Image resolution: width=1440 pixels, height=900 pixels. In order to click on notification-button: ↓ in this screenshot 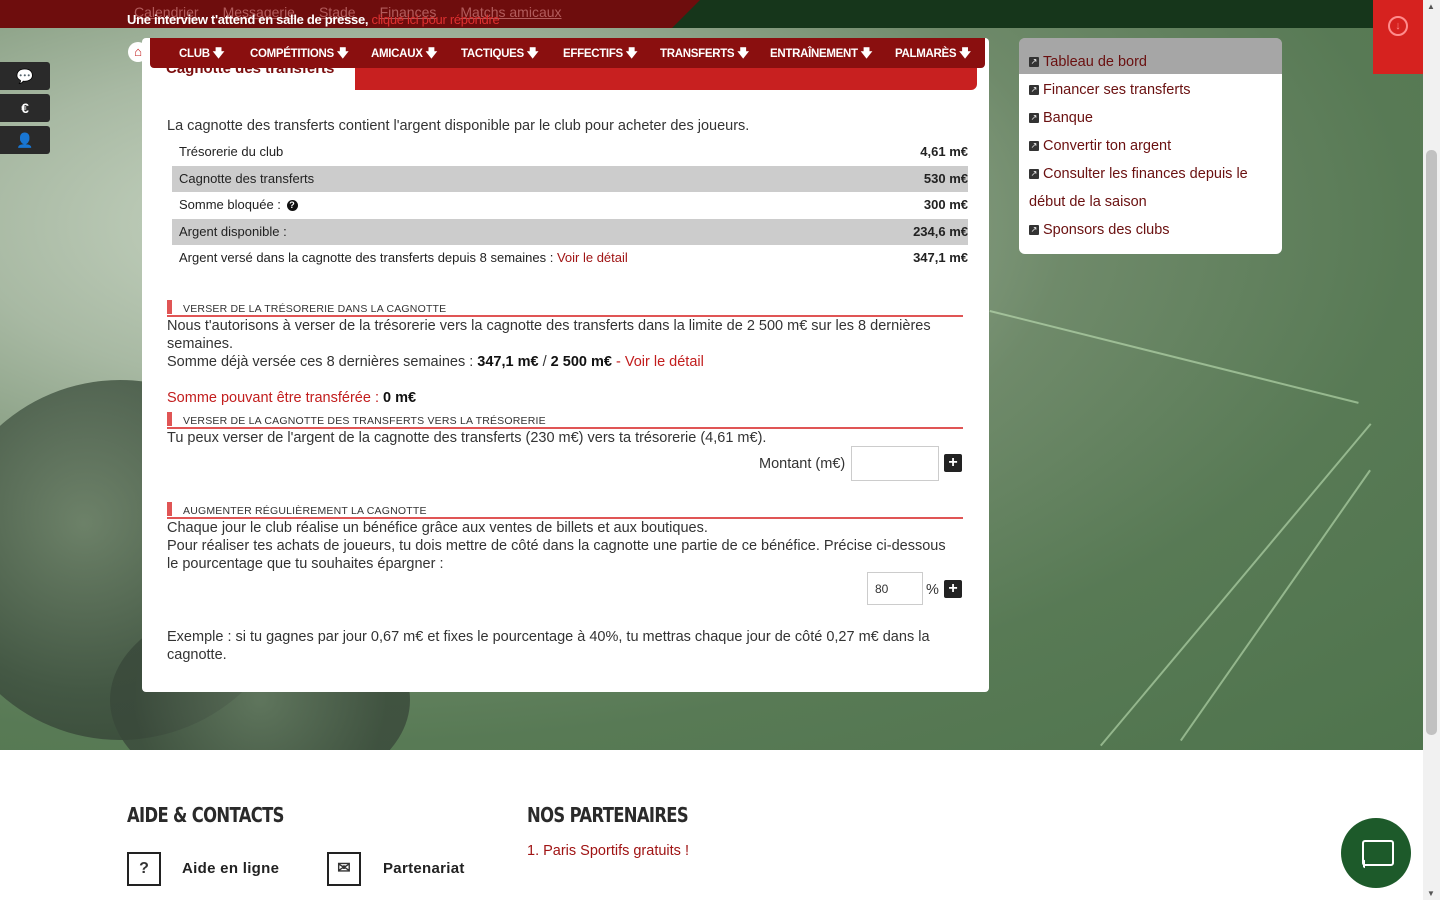, I will do `click(1398, 37)`.